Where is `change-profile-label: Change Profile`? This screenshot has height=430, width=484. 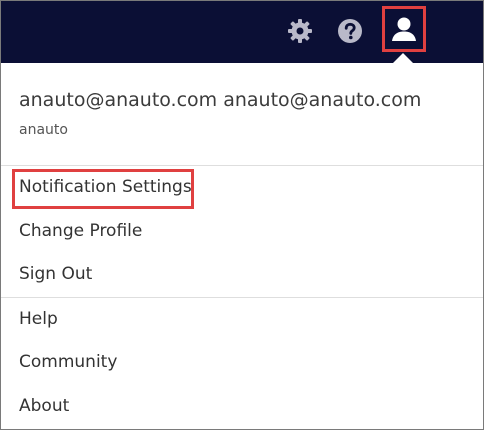
change-profile-label: Change Profile is located at coordinates (81, 230).